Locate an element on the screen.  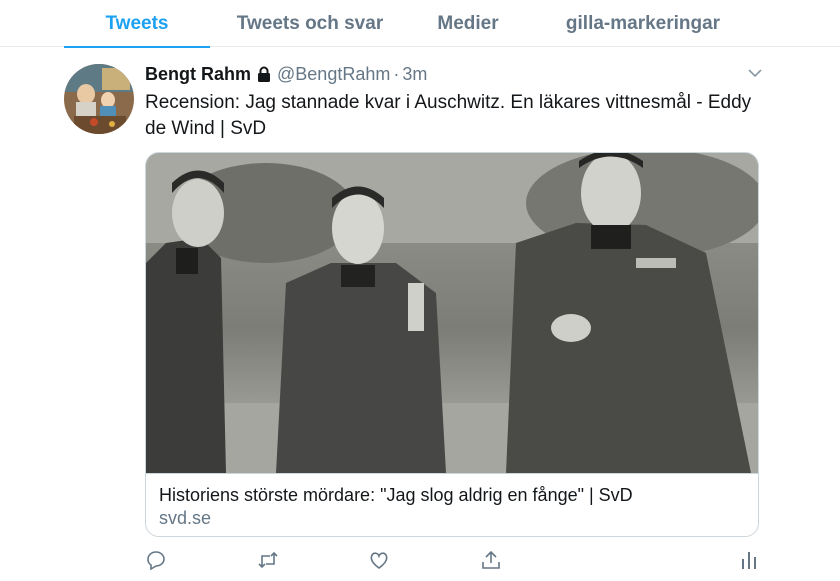
author-handle: @BengtRahm is located at coordinates (333, 74).